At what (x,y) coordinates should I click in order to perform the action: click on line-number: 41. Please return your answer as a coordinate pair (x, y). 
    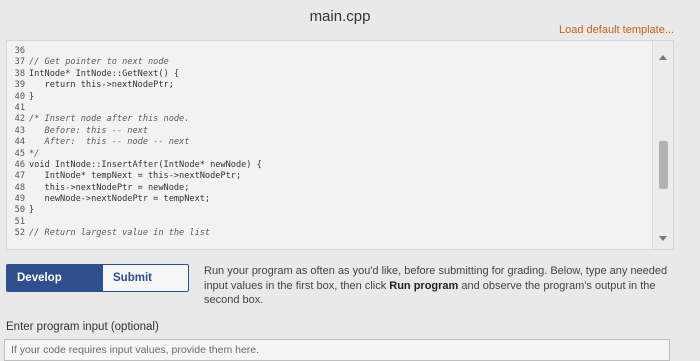
    Looking at the image, I should click on (19, 107).